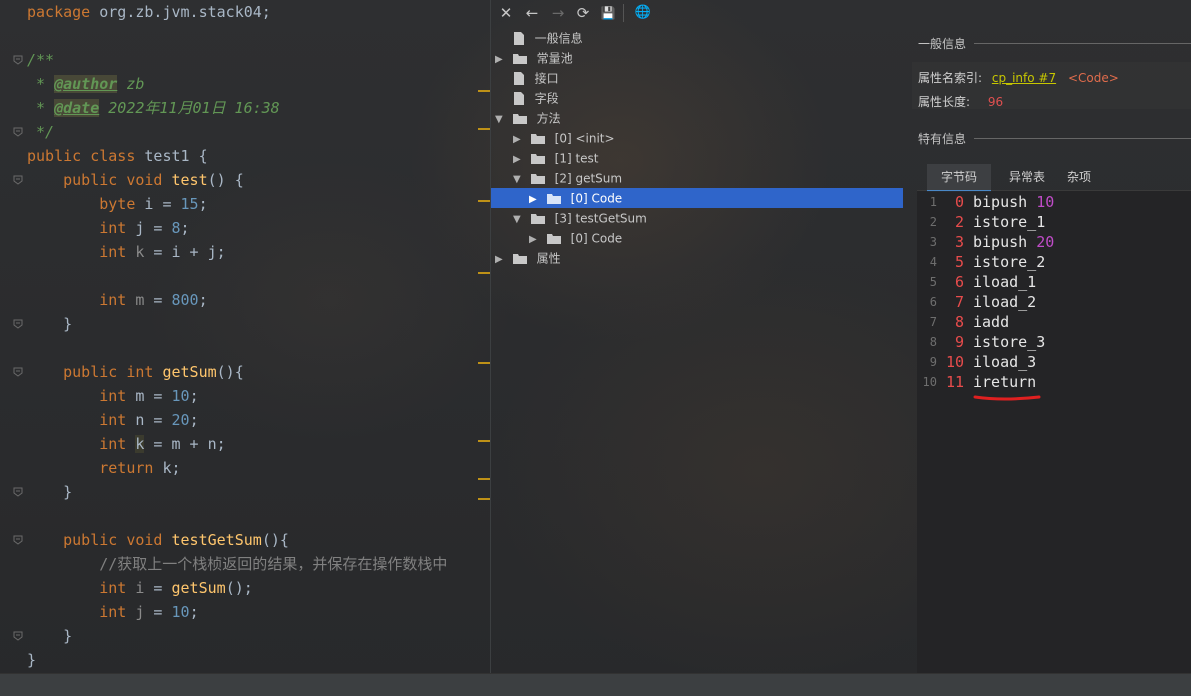 The image size is (1191, 696). Describe the element at coordinates (701, 158) in the screenshot. I see `tree-item-method-test: ▶ [1] test` at that location.